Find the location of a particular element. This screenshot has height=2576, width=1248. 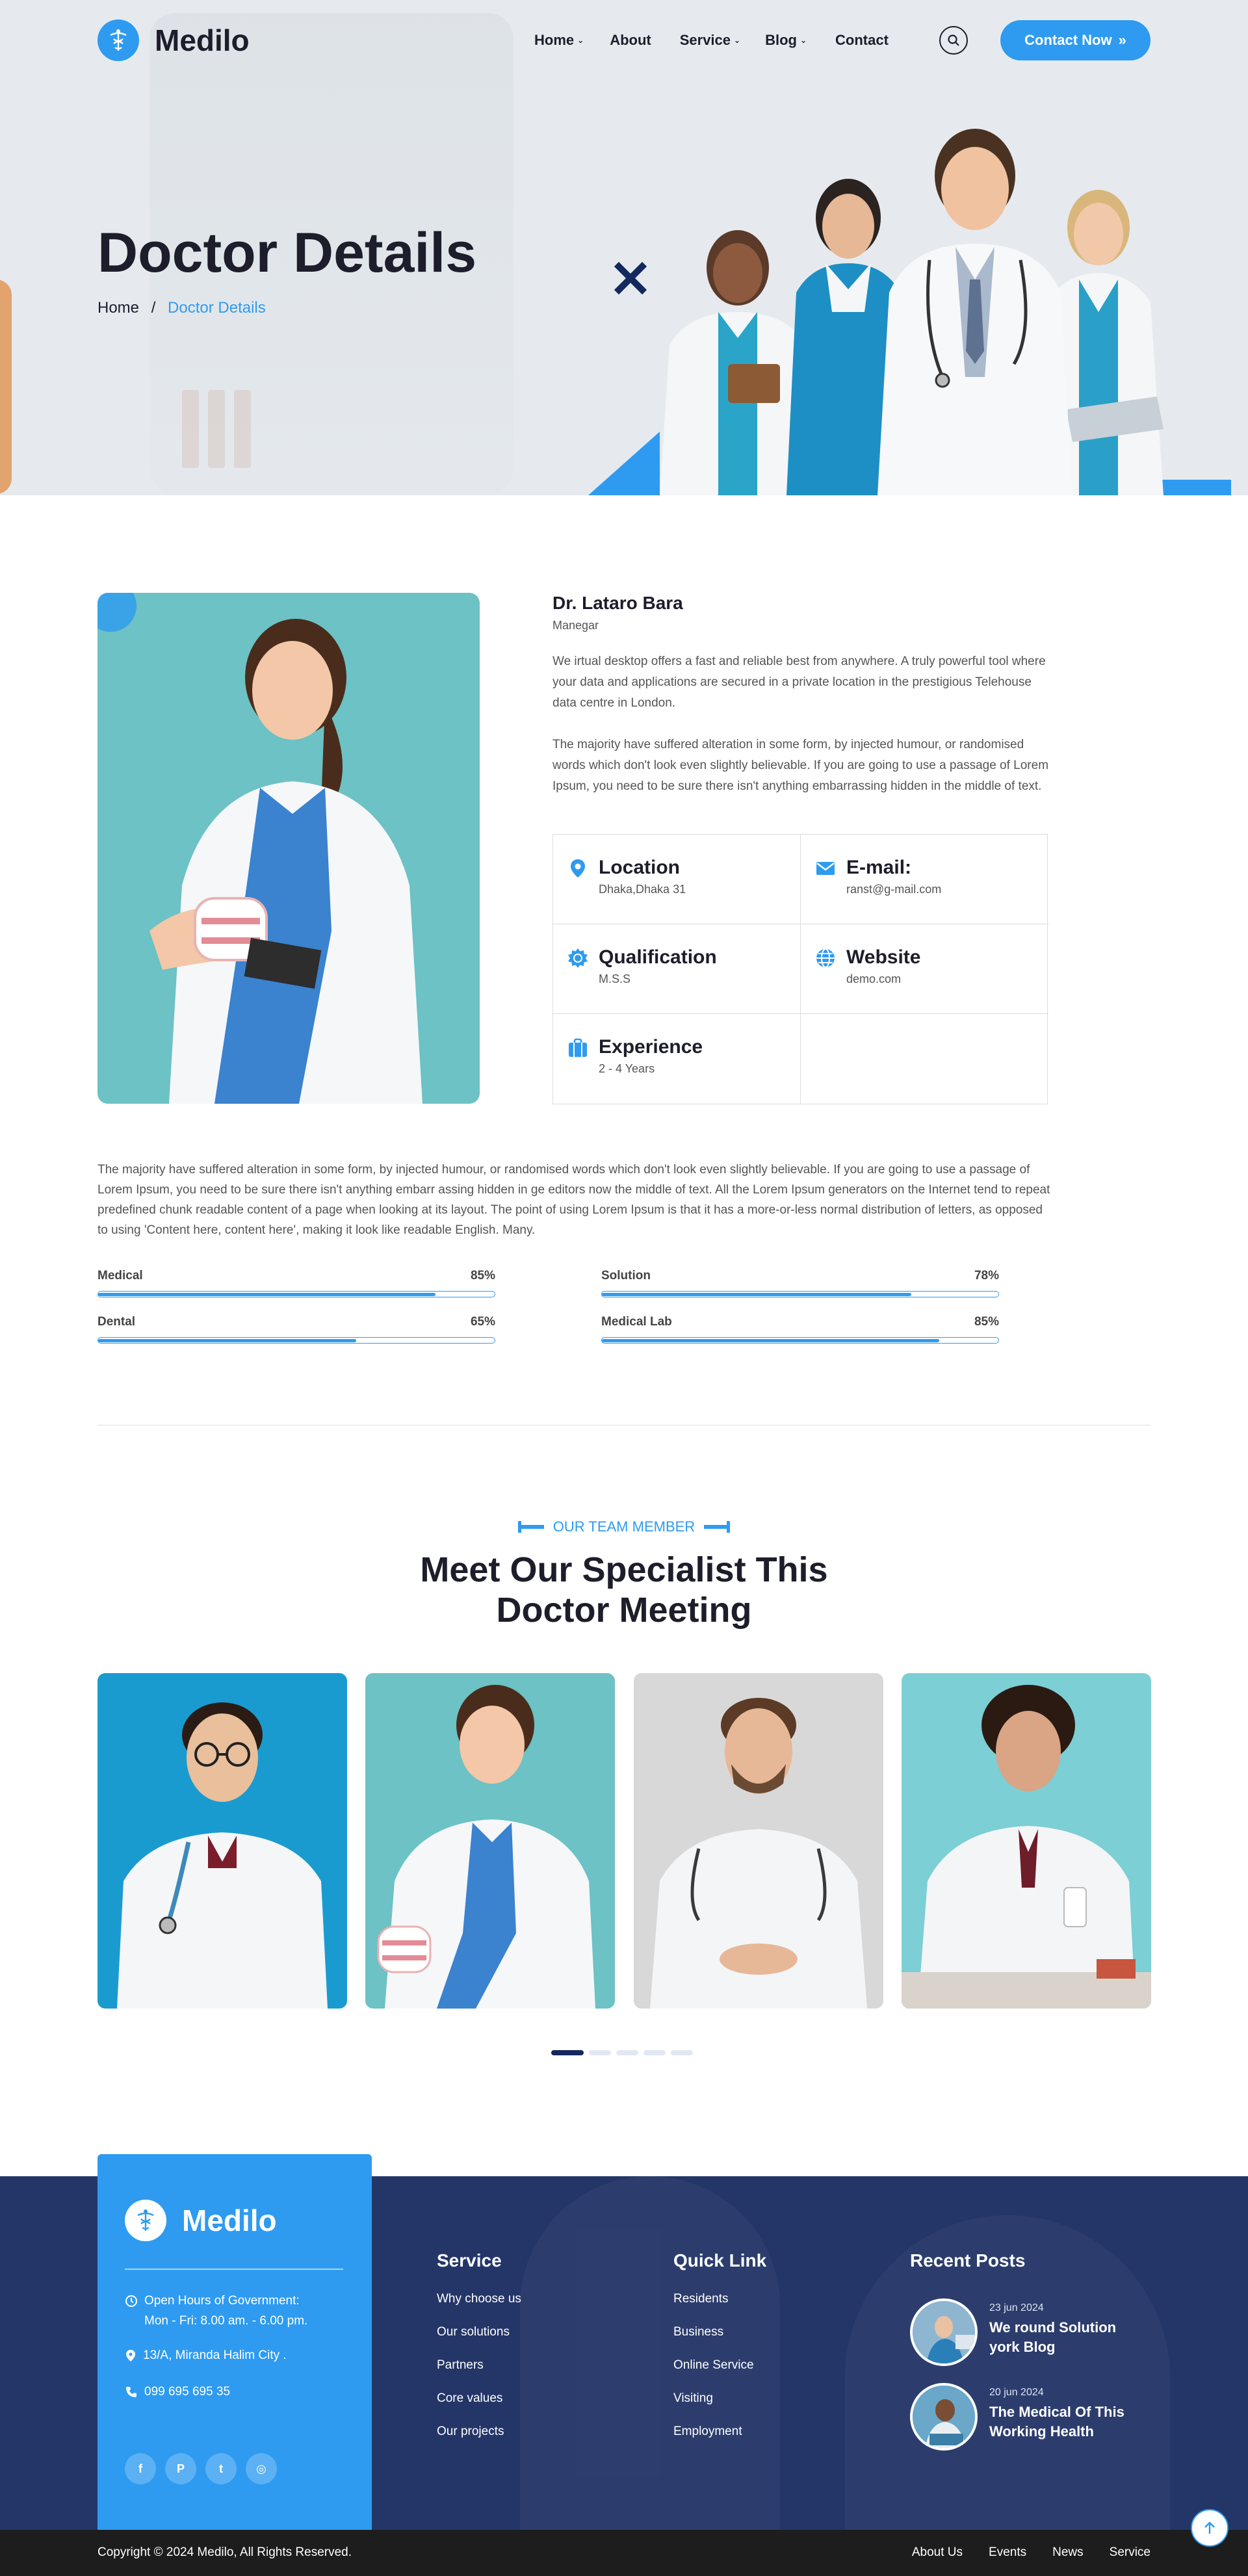

phone-icon is located at coordinates (131, 2392).